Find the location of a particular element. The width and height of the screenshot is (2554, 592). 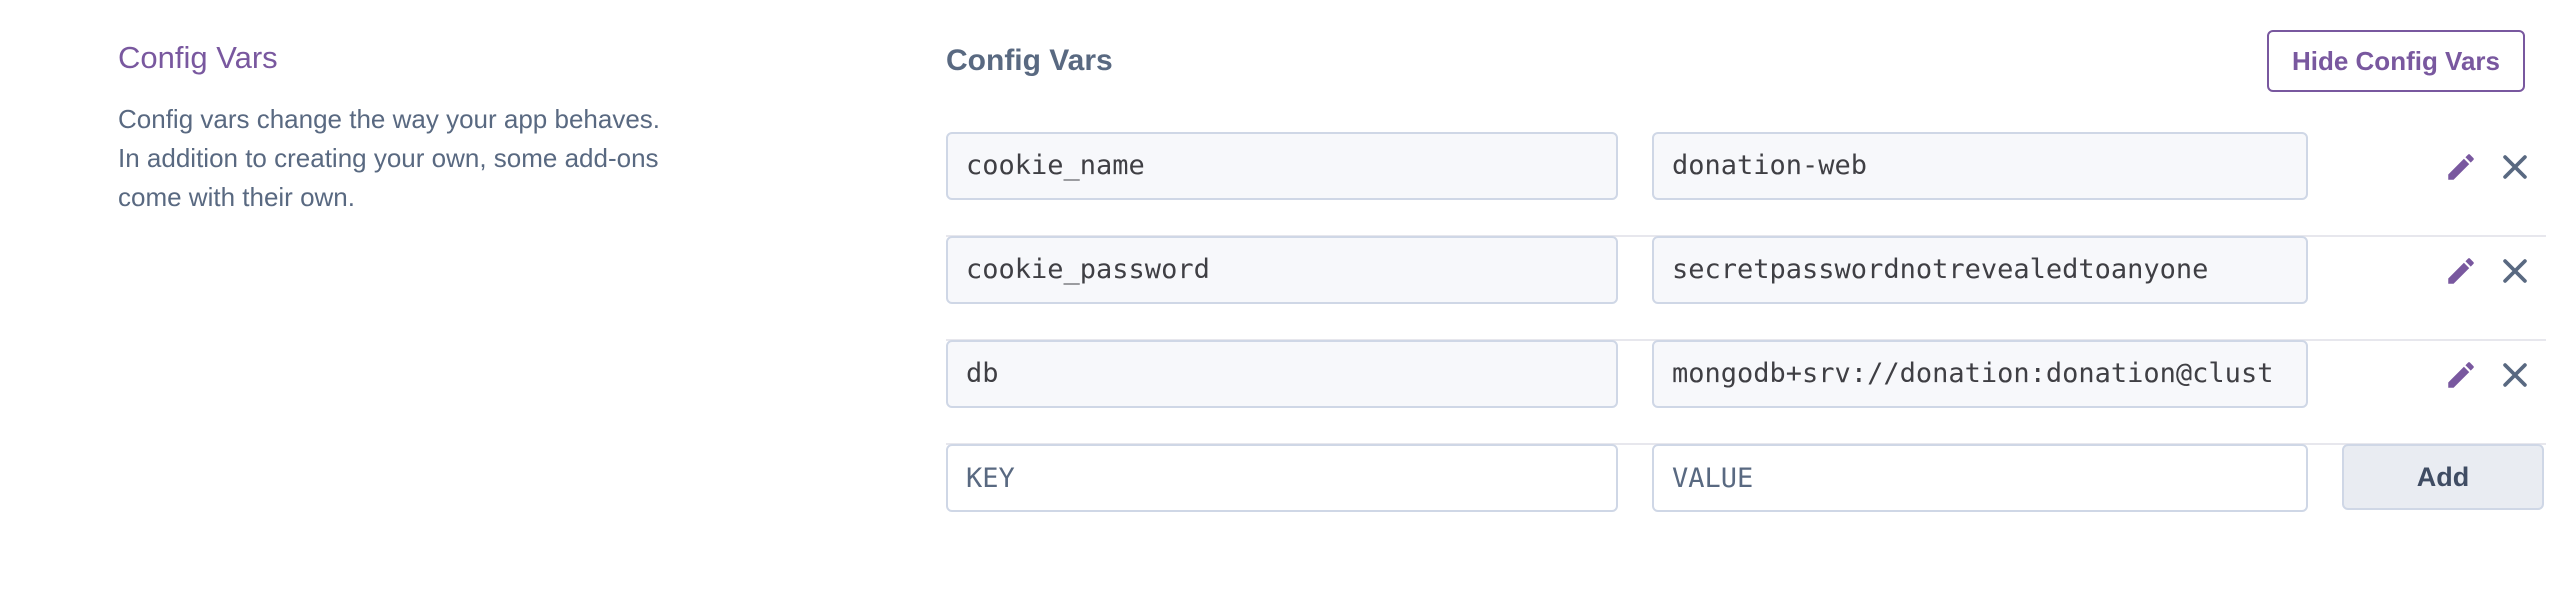

config-var-value: mongodb+srv://donation:donation@clust is located at coordinates (1980, 374).